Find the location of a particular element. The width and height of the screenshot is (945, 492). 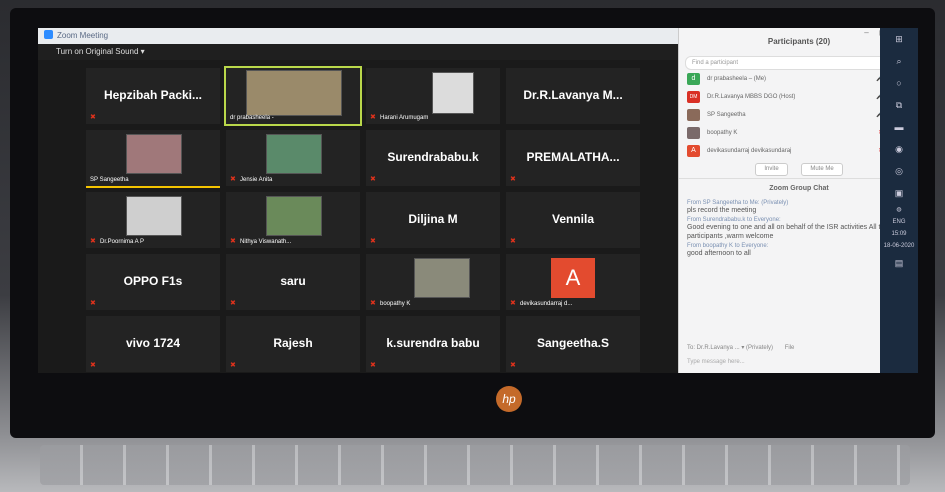

original-sound-button: Turn on Original Sound ▾ is located at coordinates (100, 51).